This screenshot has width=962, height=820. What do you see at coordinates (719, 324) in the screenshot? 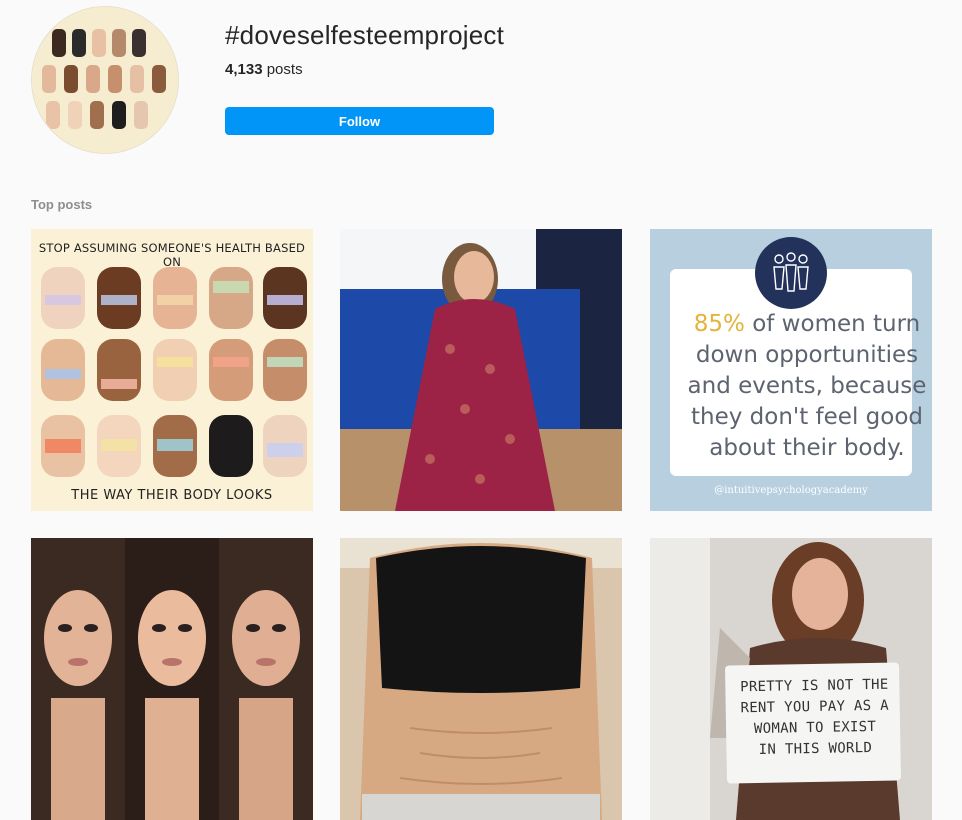
I see `quote-percent: 85%` at bounding box center [719, 324].